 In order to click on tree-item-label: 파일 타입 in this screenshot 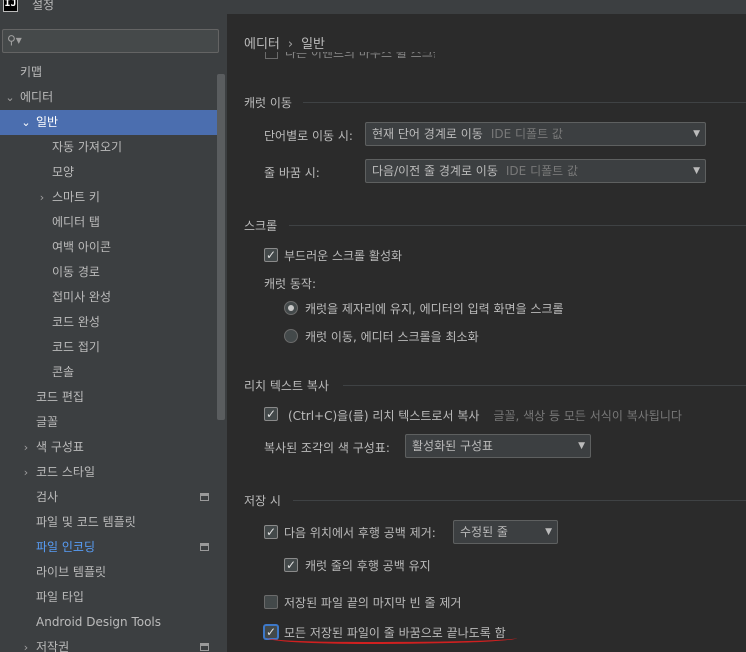, I will do `click(60, 597)`.